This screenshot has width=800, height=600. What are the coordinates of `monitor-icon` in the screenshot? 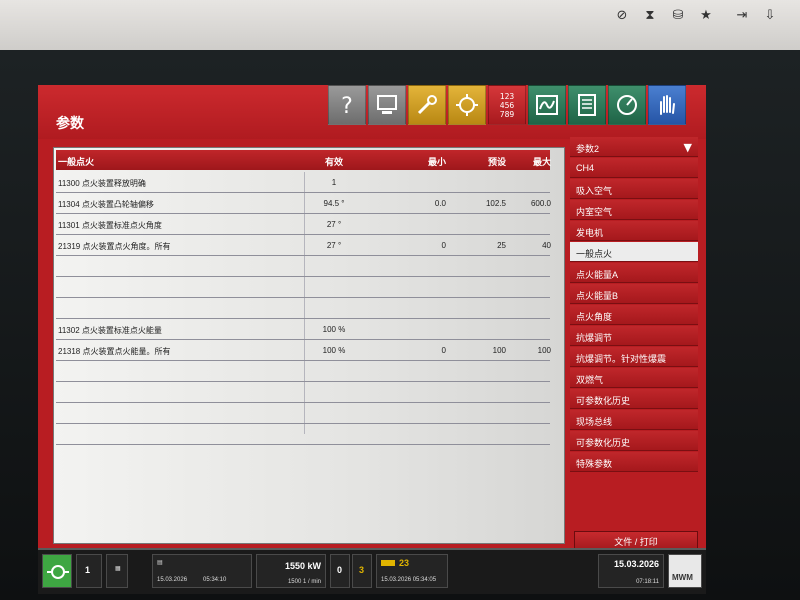 It's located at (387, 105).